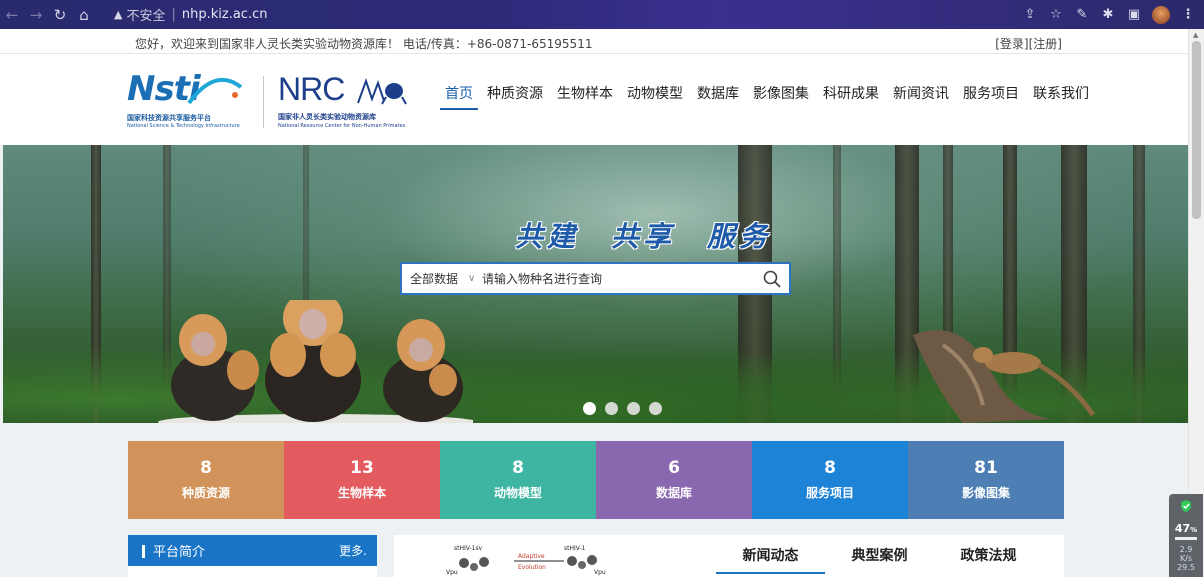  What do you see at coordinates (988, 559) in the screenshot?
I see `tab-policies: 政策法规` at bounding box center [988, 559].